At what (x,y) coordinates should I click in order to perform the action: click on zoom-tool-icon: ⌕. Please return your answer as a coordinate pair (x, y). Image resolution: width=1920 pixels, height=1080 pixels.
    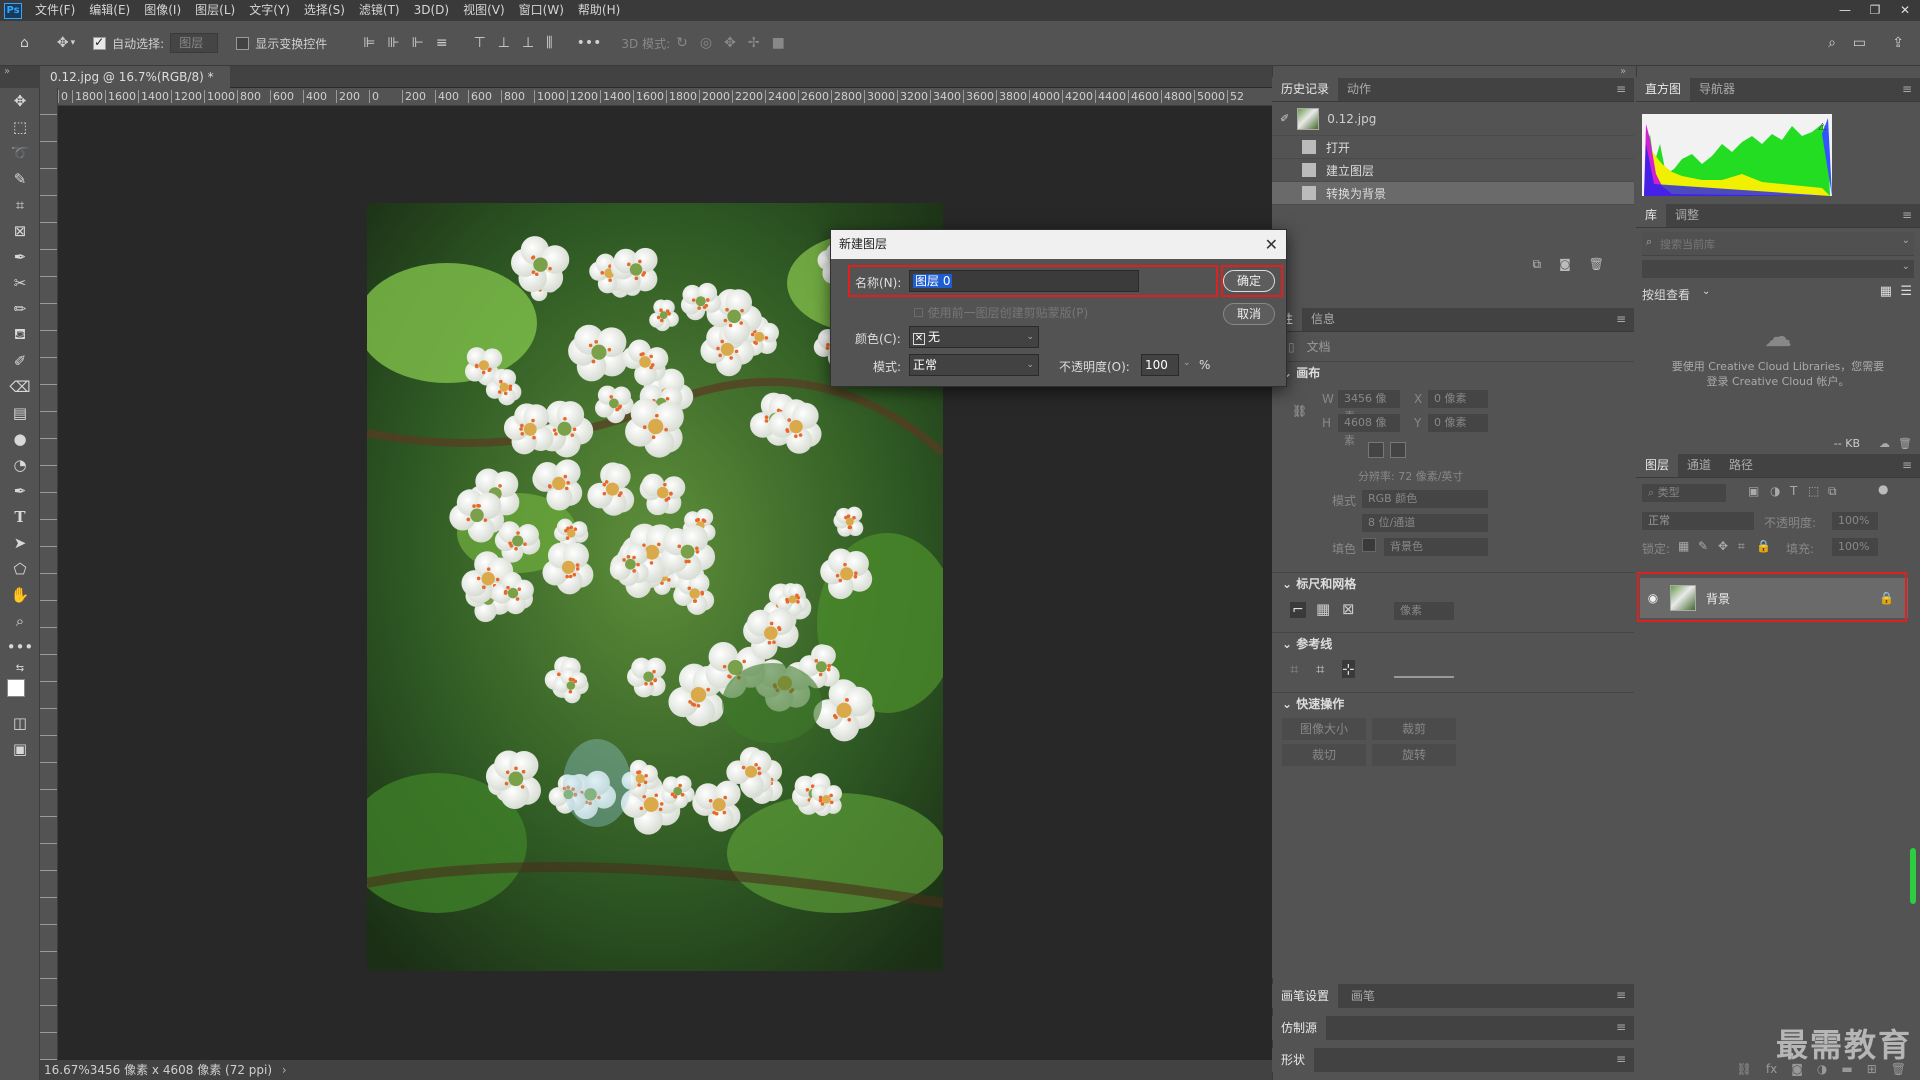
    Looking at the image, I should click on (20, 621).